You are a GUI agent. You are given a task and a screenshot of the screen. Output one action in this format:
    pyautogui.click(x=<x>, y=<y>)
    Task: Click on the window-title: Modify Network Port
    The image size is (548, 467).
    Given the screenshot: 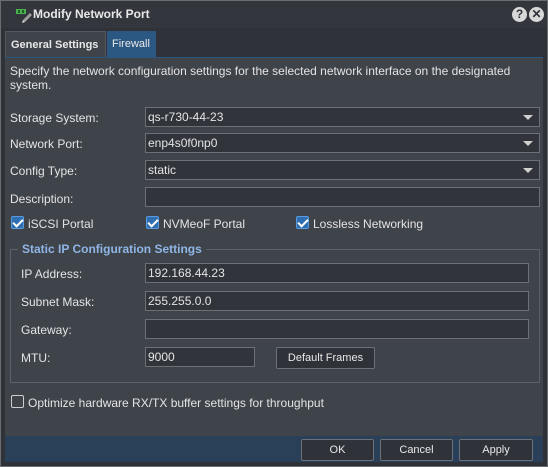 What is the action you would take?
    pyautogui.click(x=91, y=14)
    